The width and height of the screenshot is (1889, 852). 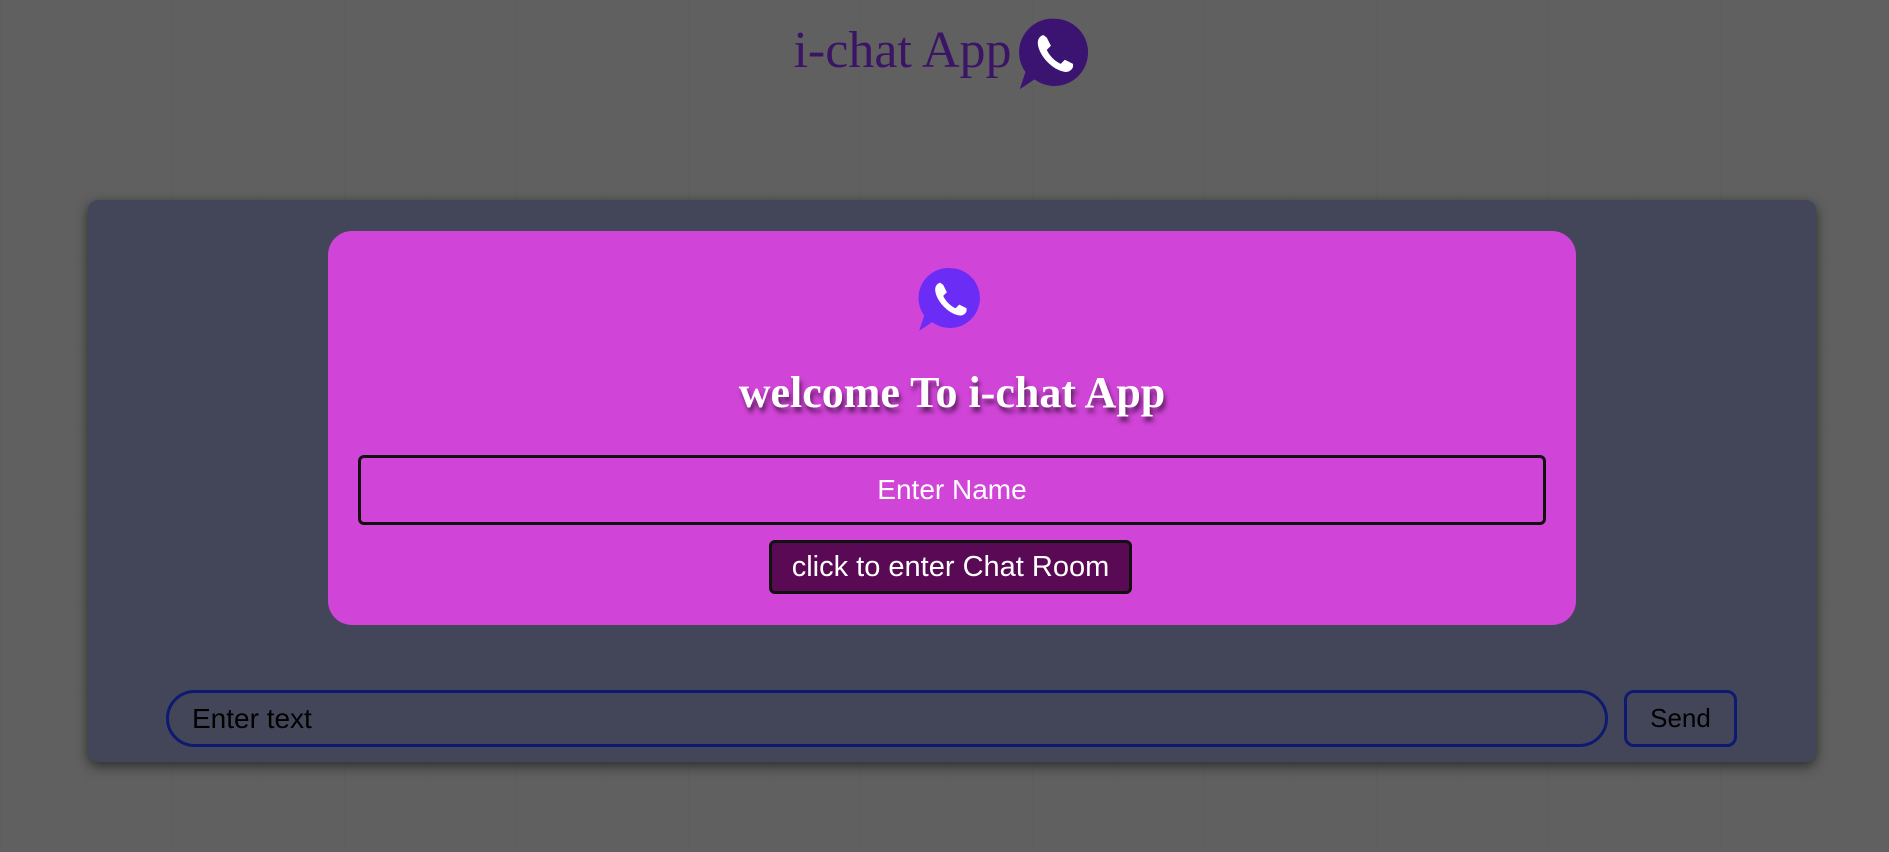 I want to click on app-header: i-chat App, so click(x=944, y=54).